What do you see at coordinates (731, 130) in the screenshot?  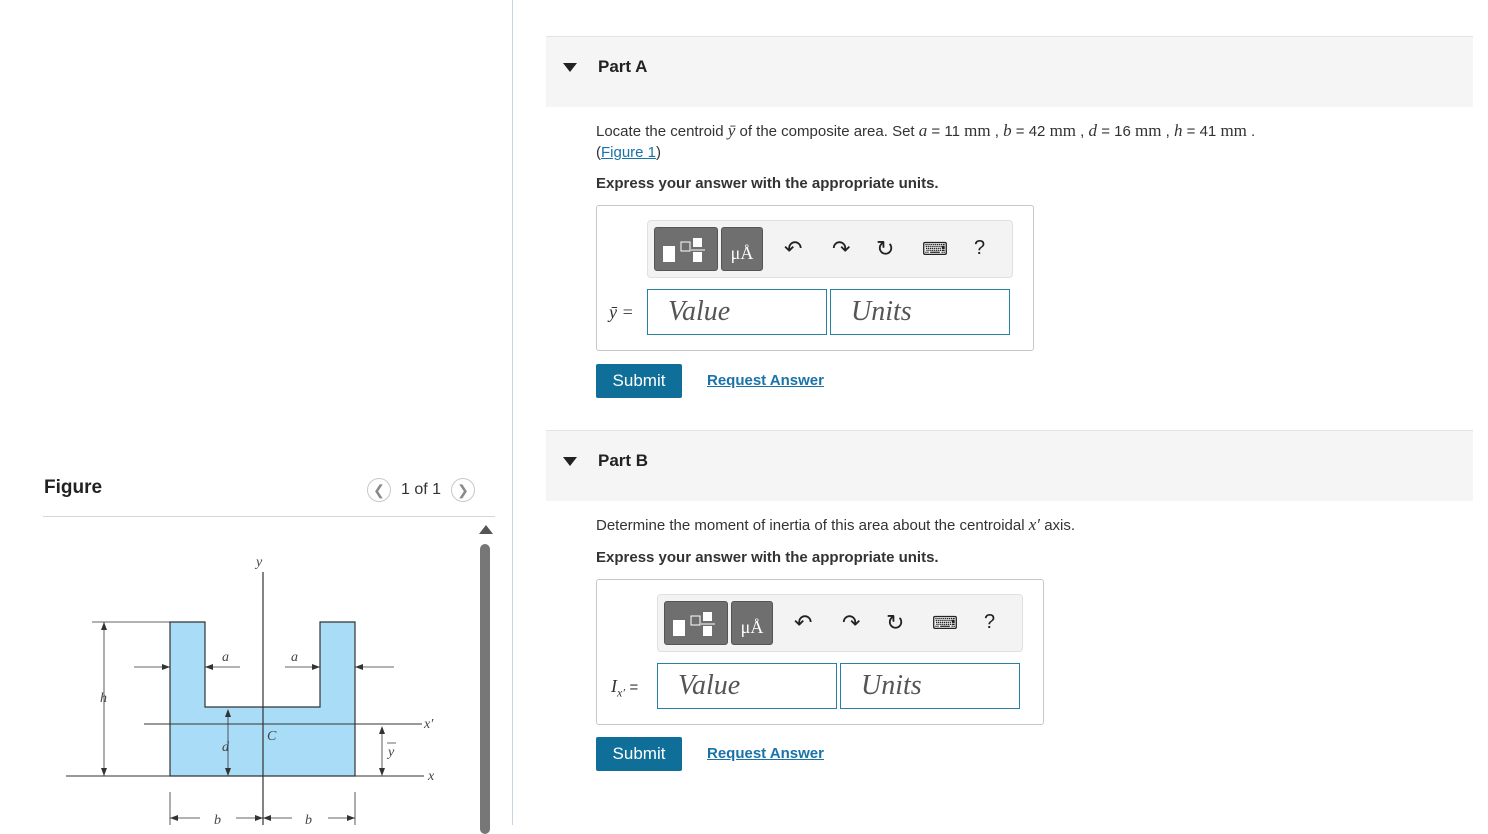 I see `ybar-symbol: ȳ` at bounding box center [731, 130].